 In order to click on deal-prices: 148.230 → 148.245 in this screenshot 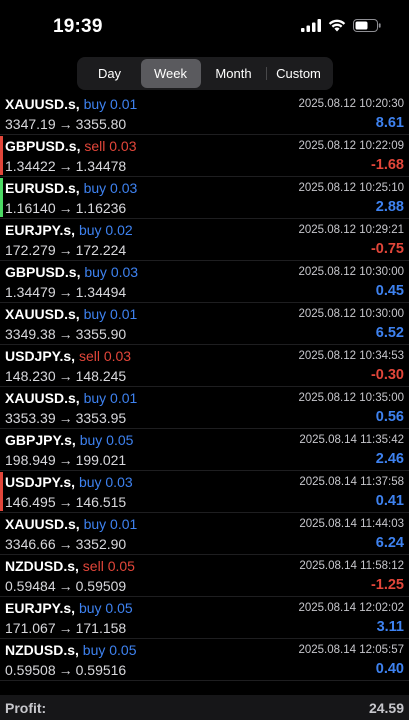, I will do `click(65, 376)`.